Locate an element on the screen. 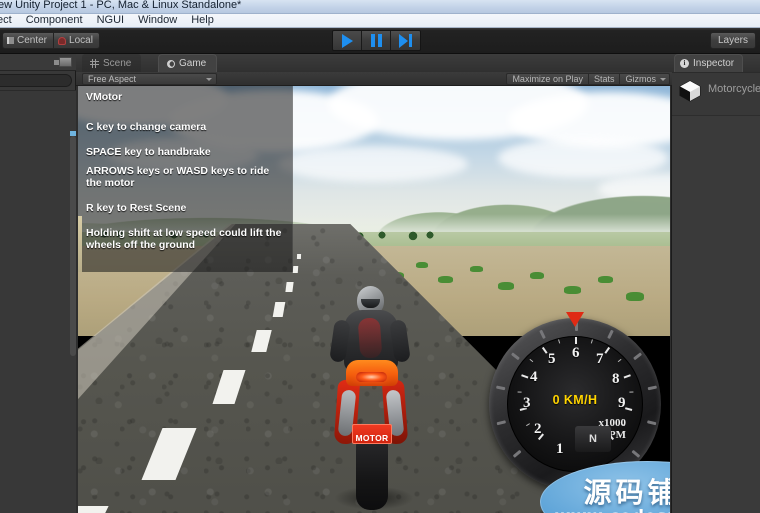 The height and width of the screenshot is (513, 760). layers-dropdown: Layers is located at coordinates (732, 40).